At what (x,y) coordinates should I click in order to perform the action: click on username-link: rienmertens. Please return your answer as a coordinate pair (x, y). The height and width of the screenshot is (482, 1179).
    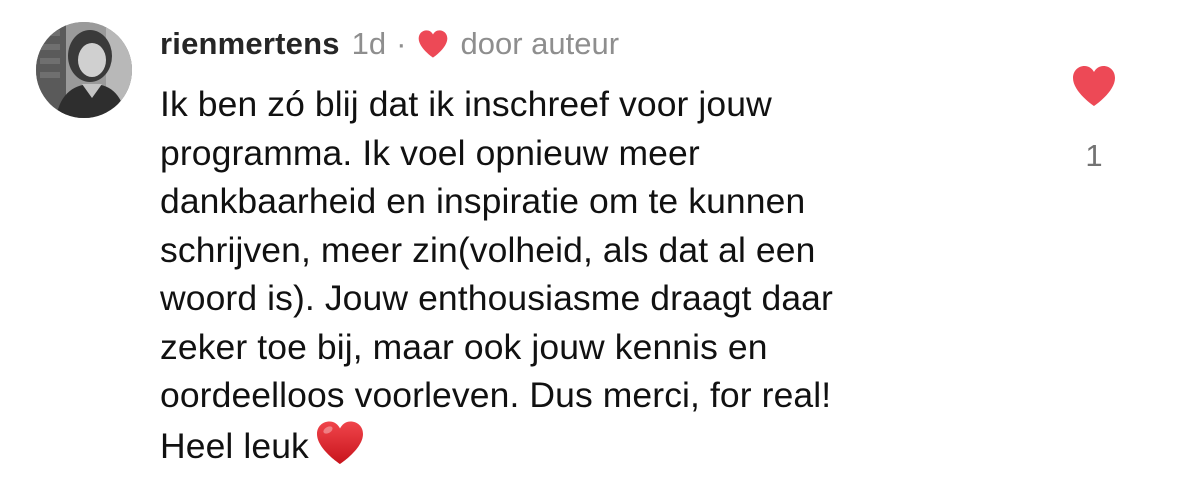
    Looking at the image, I should click on (250, 44).